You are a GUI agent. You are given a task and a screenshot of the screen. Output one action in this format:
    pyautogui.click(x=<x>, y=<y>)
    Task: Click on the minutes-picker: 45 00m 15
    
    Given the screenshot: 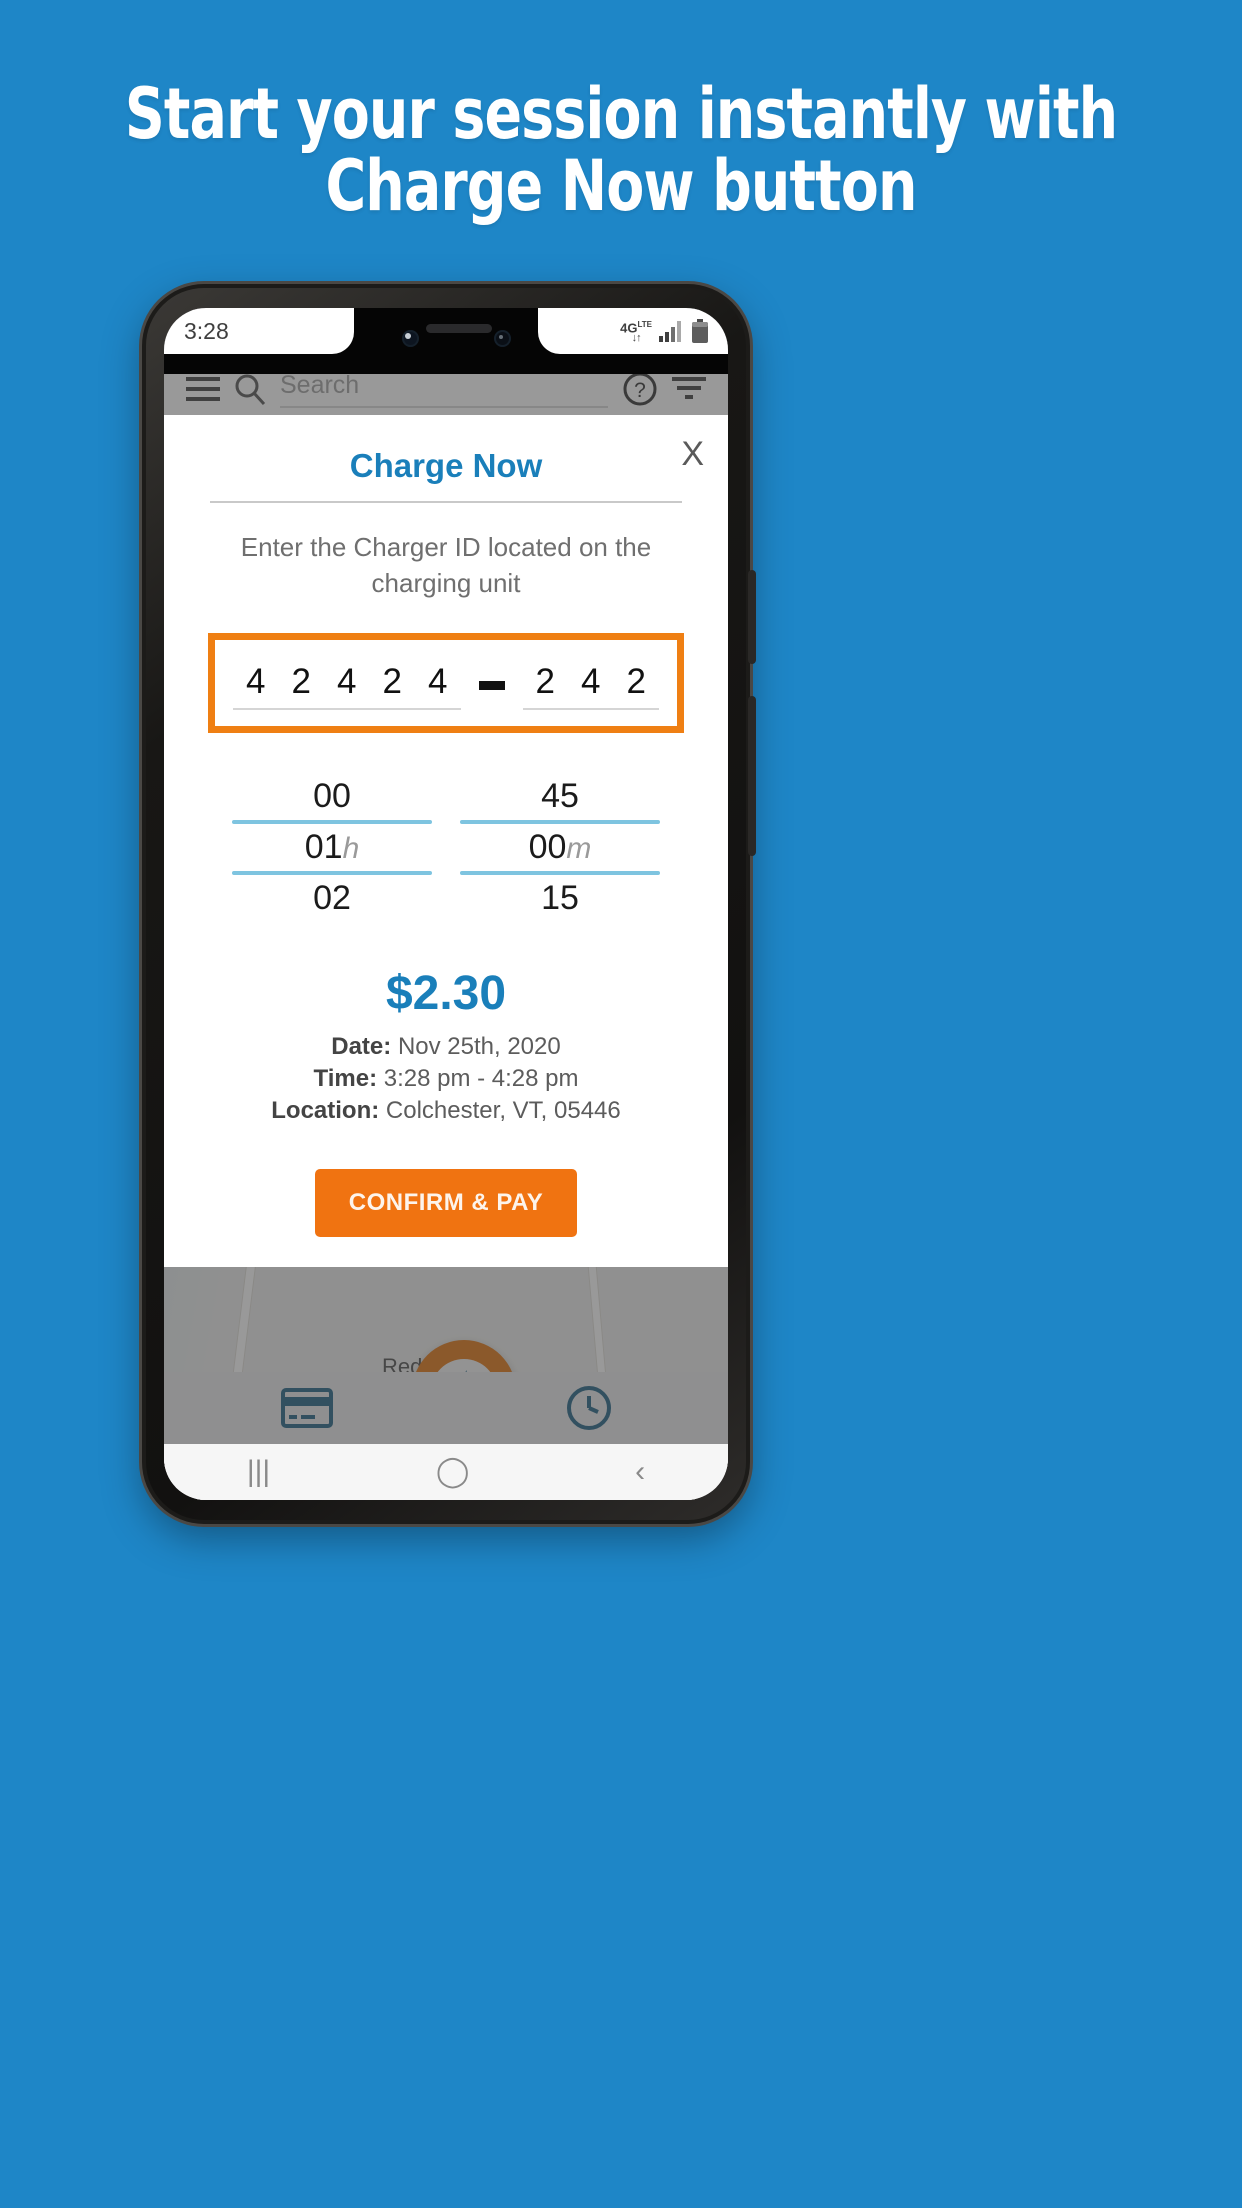 What is the action you would take?
    pyautogui.click(x=560, y=847)
    